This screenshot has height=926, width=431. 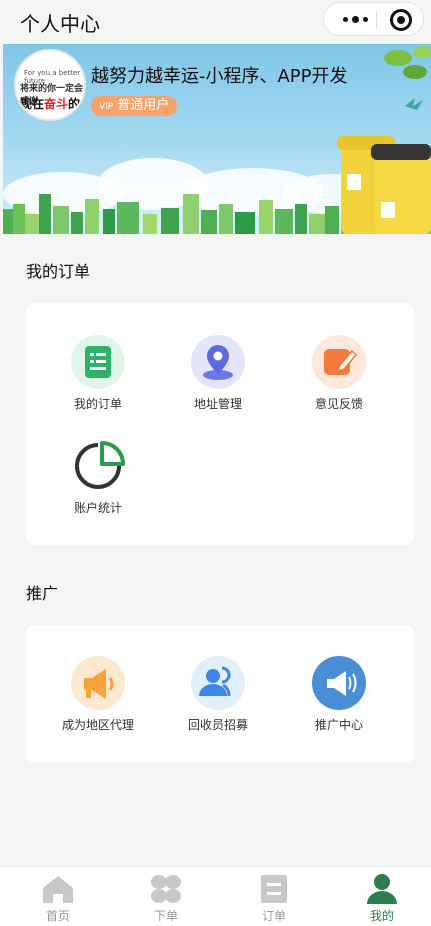 I want to click on order-list-icon, so click(x=98, y=362).